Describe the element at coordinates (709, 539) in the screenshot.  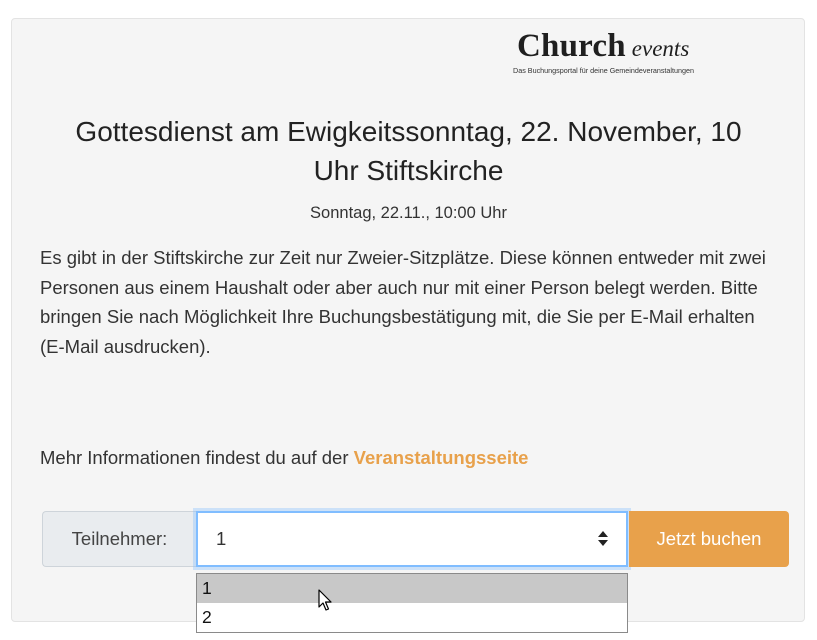
I see `book-now-button: Jetzt buchen` at that location.